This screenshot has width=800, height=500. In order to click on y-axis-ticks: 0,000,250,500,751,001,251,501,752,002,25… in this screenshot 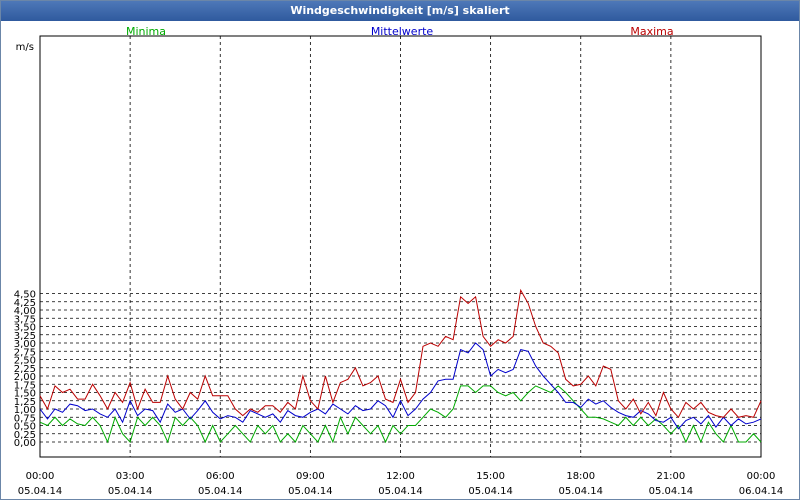, I will do `click(25, 370)`.